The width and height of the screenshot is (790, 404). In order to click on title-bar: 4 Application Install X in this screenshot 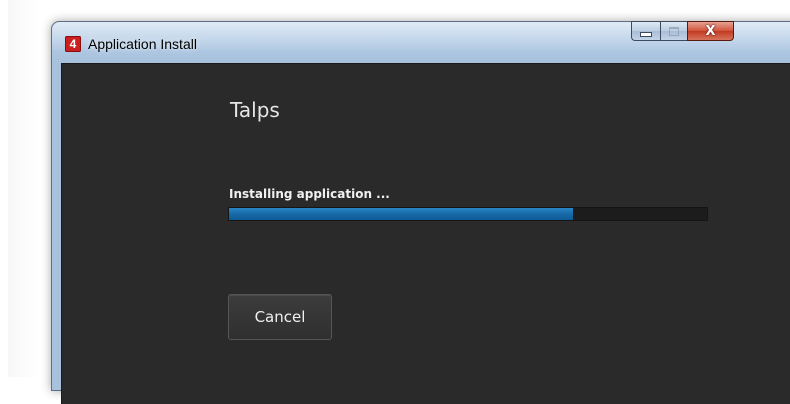, I will do `click(421, 41)`.